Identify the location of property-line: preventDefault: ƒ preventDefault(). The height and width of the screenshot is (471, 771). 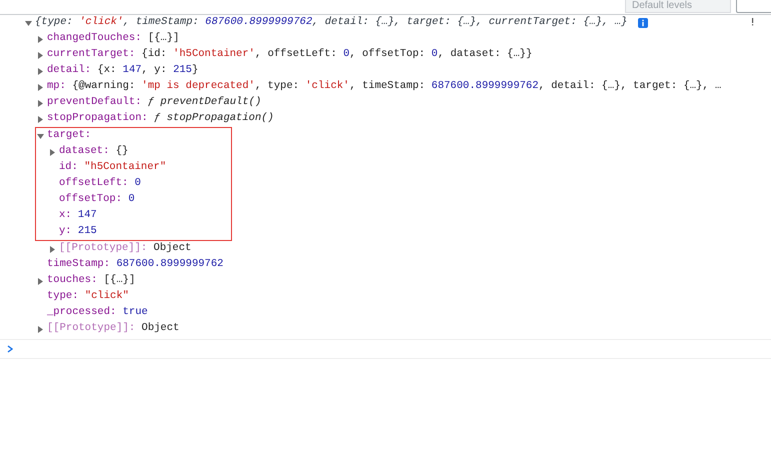
(154, 103).